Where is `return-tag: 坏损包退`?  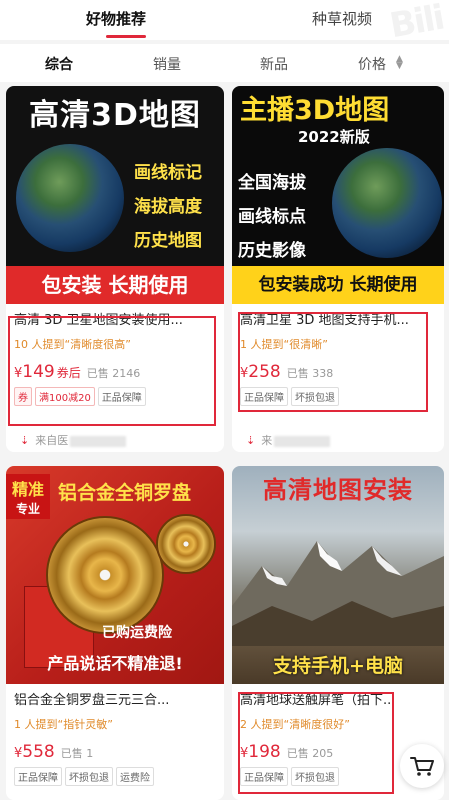 return-tag: 坏损包退 is located at coordinates (89, 776).